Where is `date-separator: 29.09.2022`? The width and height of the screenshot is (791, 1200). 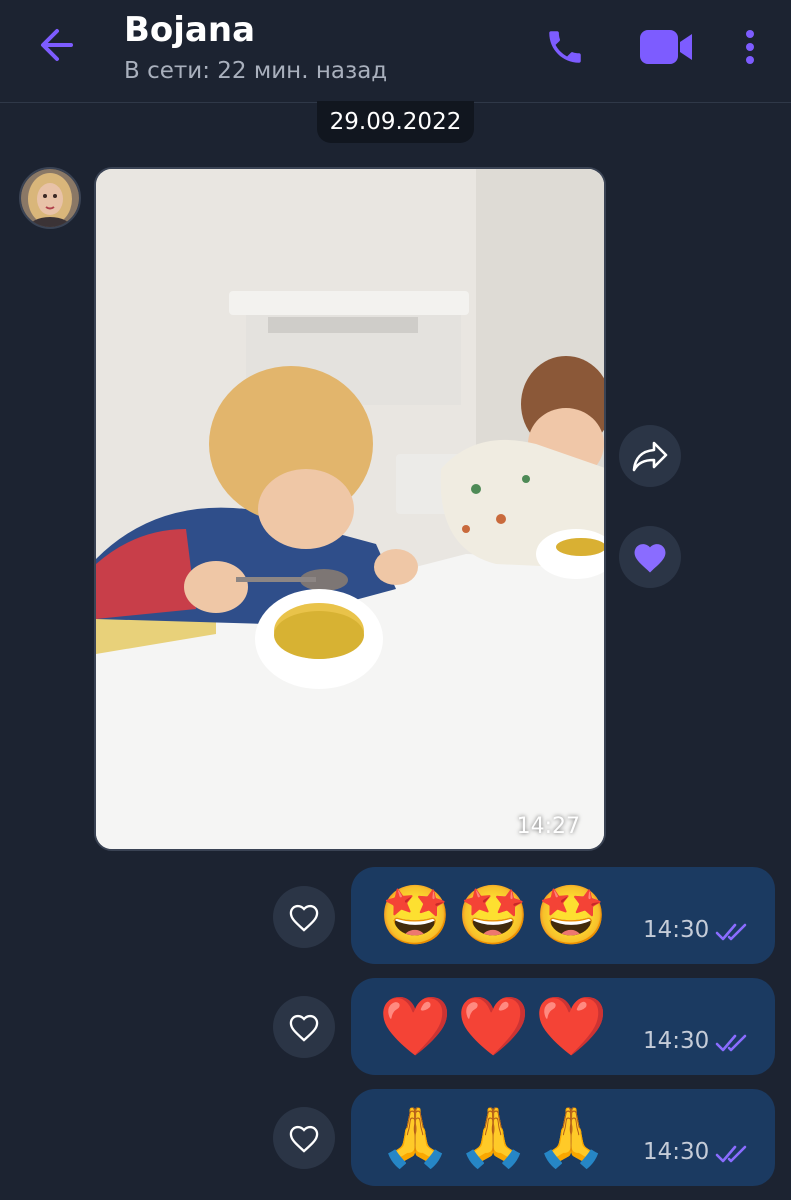 date-separator: 29.09.2022 is located at coordinates (395, 122).